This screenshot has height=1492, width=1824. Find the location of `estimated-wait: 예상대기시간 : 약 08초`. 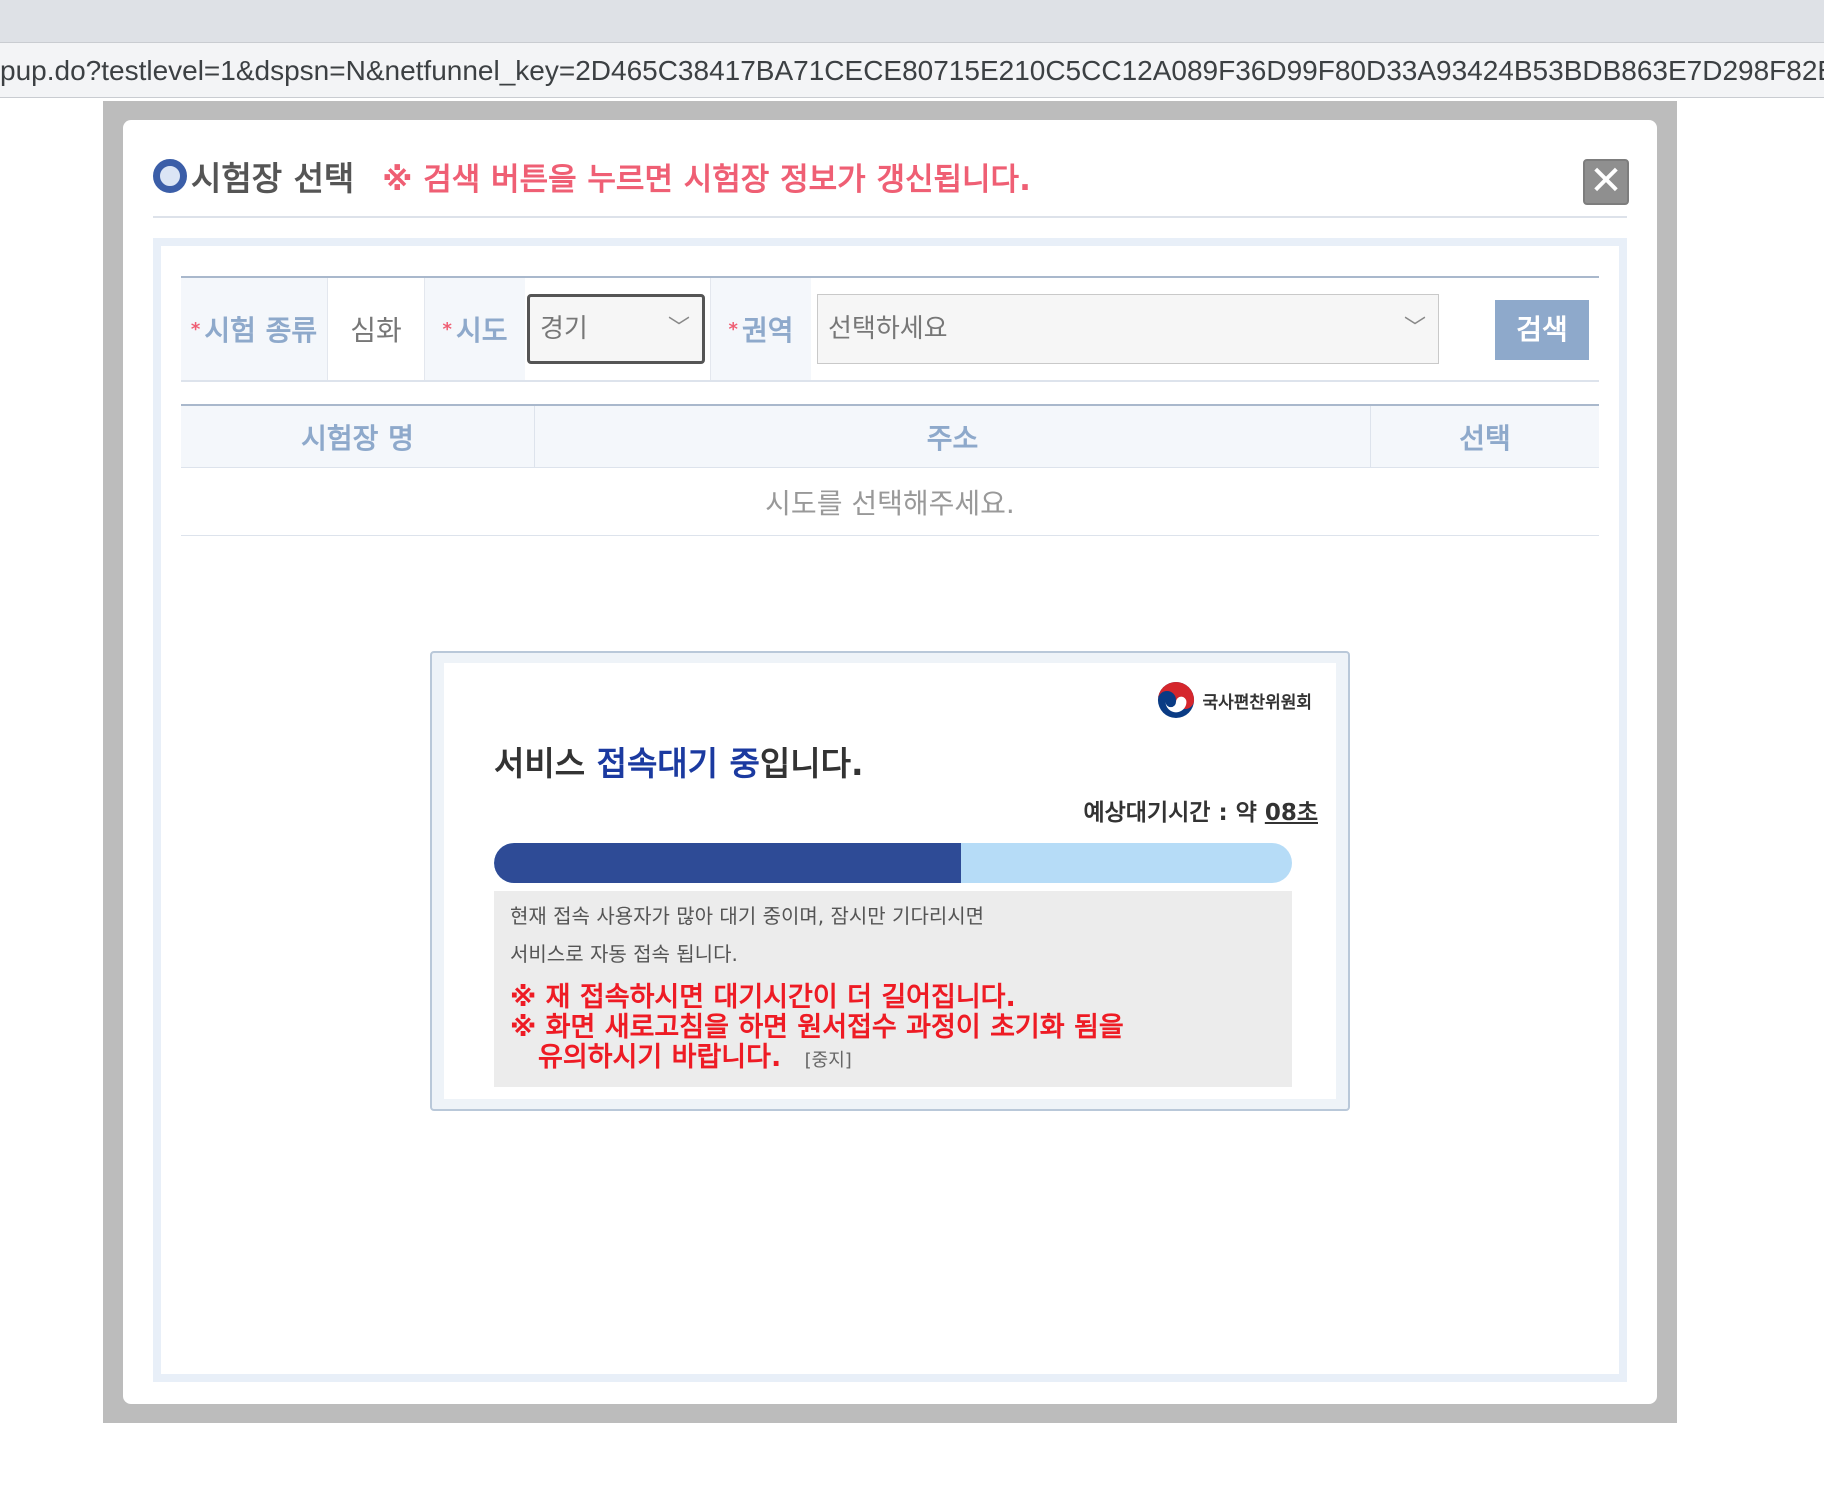

estimated-wait: 예상대기시간 : 약 08초 is located at coordinates (1200, 810).